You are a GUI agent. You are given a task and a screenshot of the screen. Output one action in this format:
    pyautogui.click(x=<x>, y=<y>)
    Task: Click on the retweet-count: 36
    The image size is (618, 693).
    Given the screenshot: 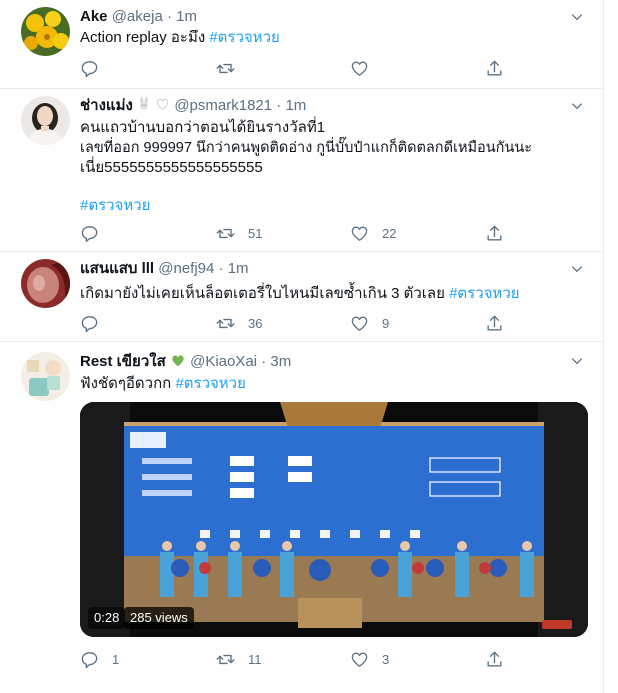 What is the action you would take?
    pyautogui.click(x=255, y=323)
    